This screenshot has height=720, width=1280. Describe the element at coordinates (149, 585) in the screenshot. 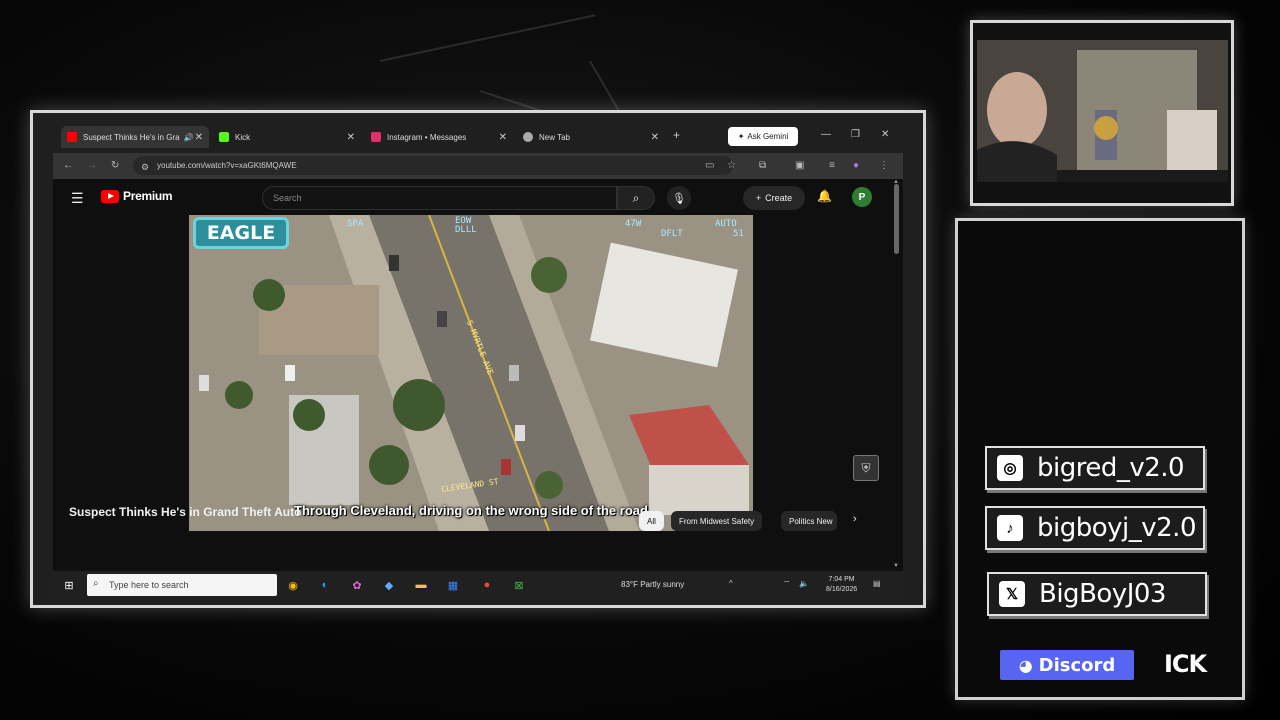

I see `taskbar-search-placeholder: Type here to search` at that location.